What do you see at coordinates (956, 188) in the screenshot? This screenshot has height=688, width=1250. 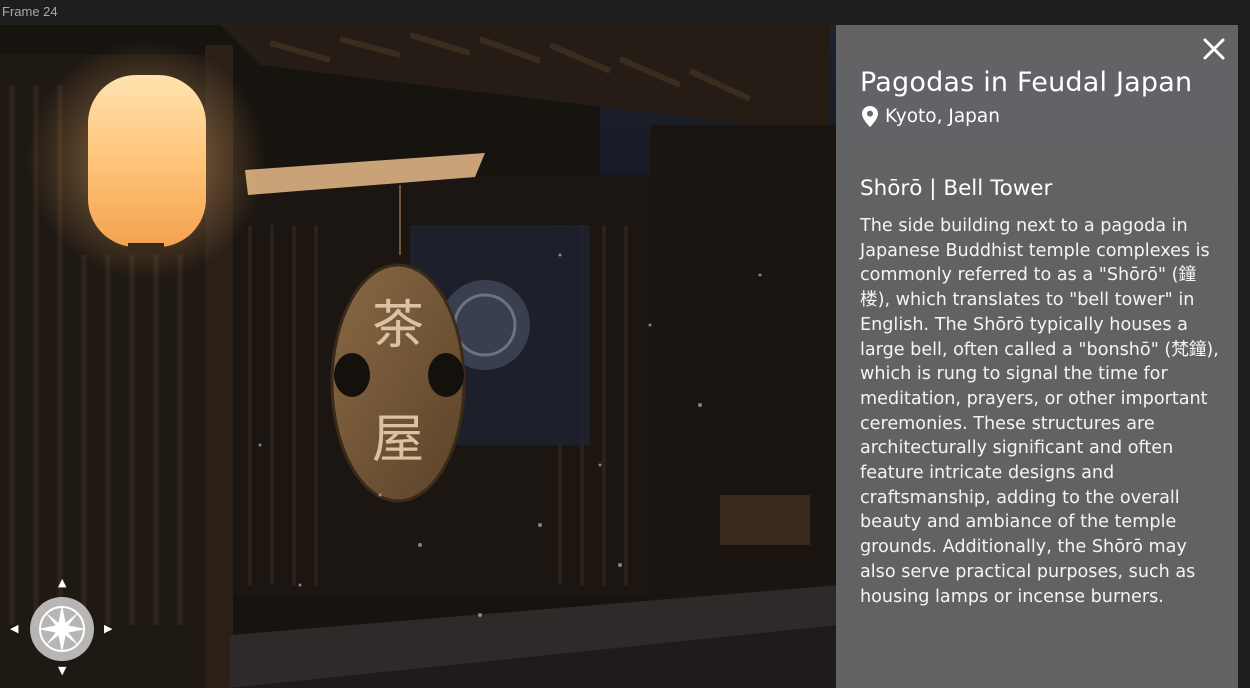 I see `section-heading: Shōrō | Bell Tower` at bounding box center [956, 188].